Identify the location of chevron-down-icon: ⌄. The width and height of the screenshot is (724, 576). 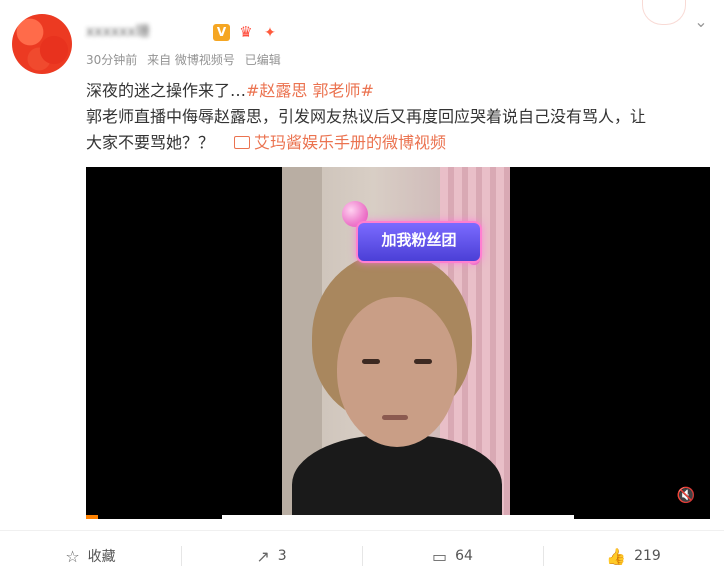
(701, 22).